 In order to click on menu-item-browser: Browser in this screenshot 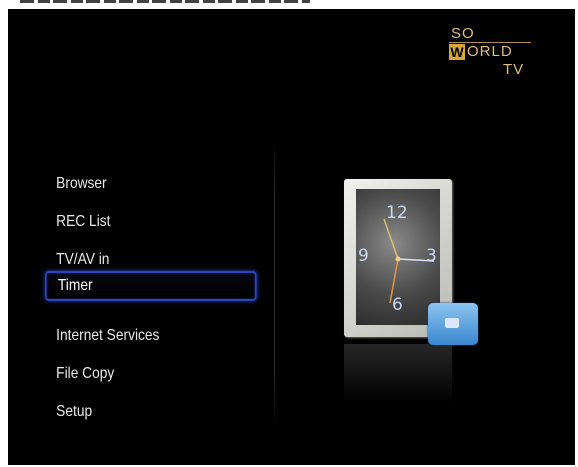, I will do `click(136, 184)`.